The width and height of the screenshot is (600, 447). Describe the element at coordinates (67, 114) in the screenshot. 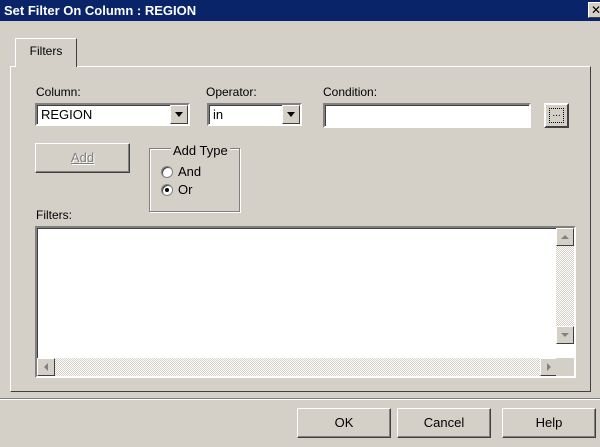

I see `column-select-value: REGION` at that location.